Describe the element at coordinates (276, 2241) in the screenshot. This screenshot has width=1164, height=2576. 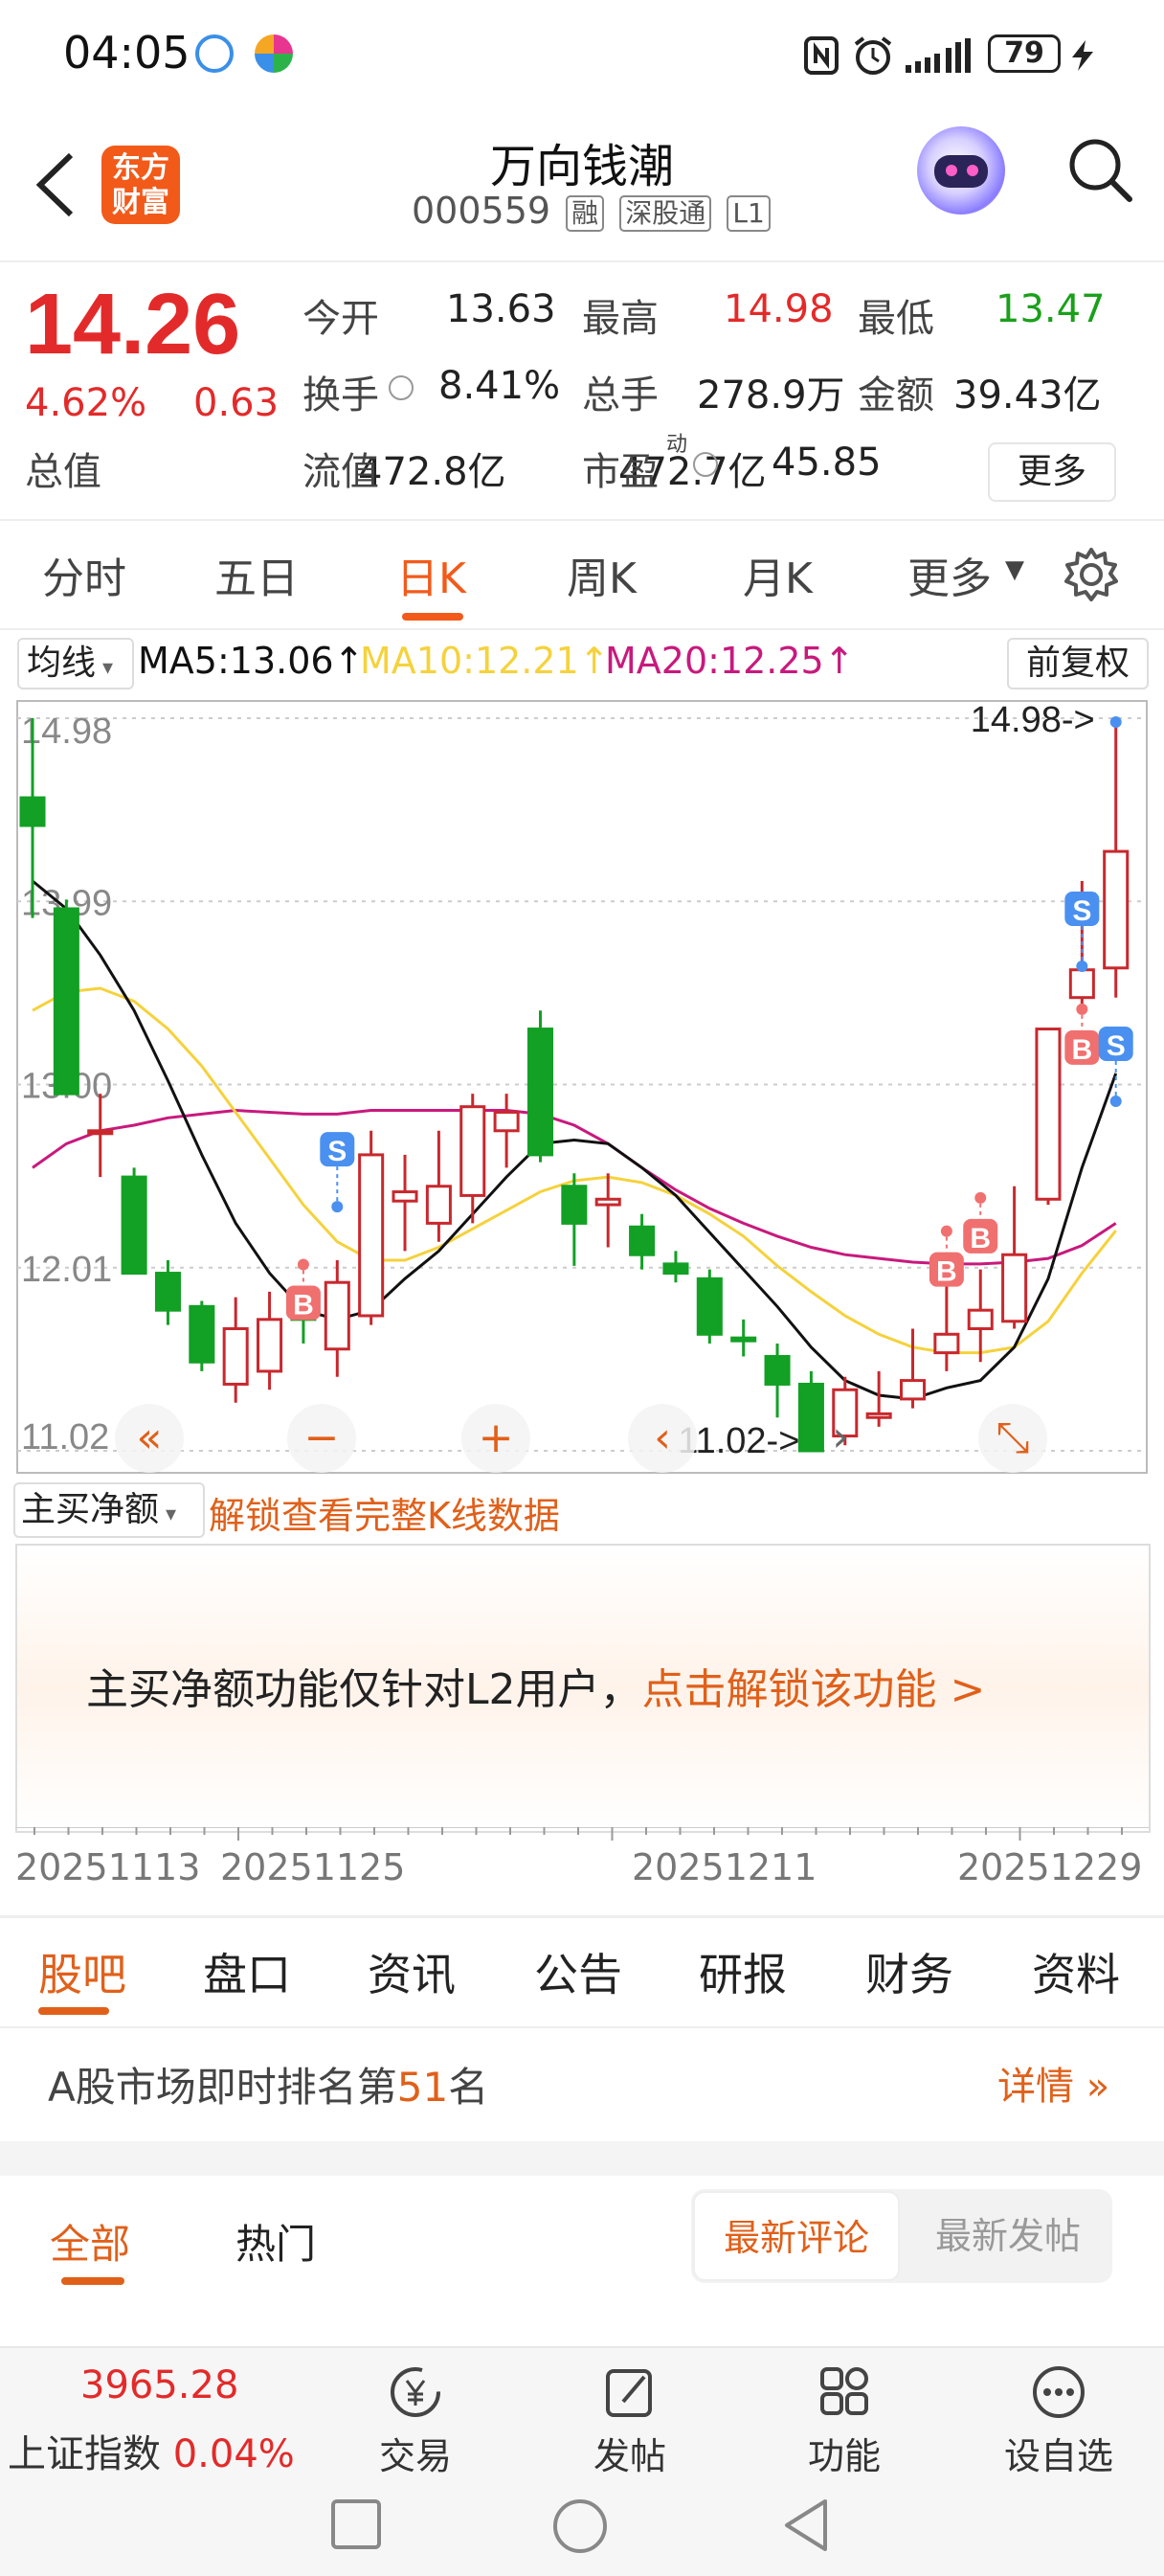
I see `forum-tab-hot: 热门` at that location.